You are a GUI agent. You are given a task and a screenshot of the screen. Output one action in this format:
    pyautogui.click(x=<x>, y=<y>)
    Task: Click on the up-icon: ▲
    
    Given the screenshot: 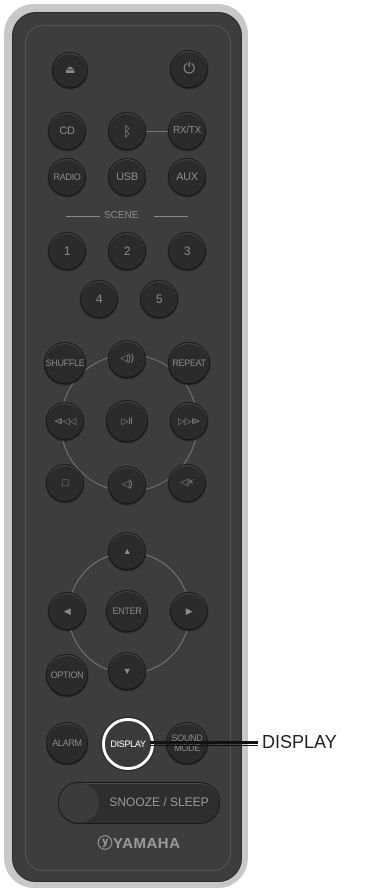 What is the action you would take?
    pyautogui.click(x=127, y=551)
    